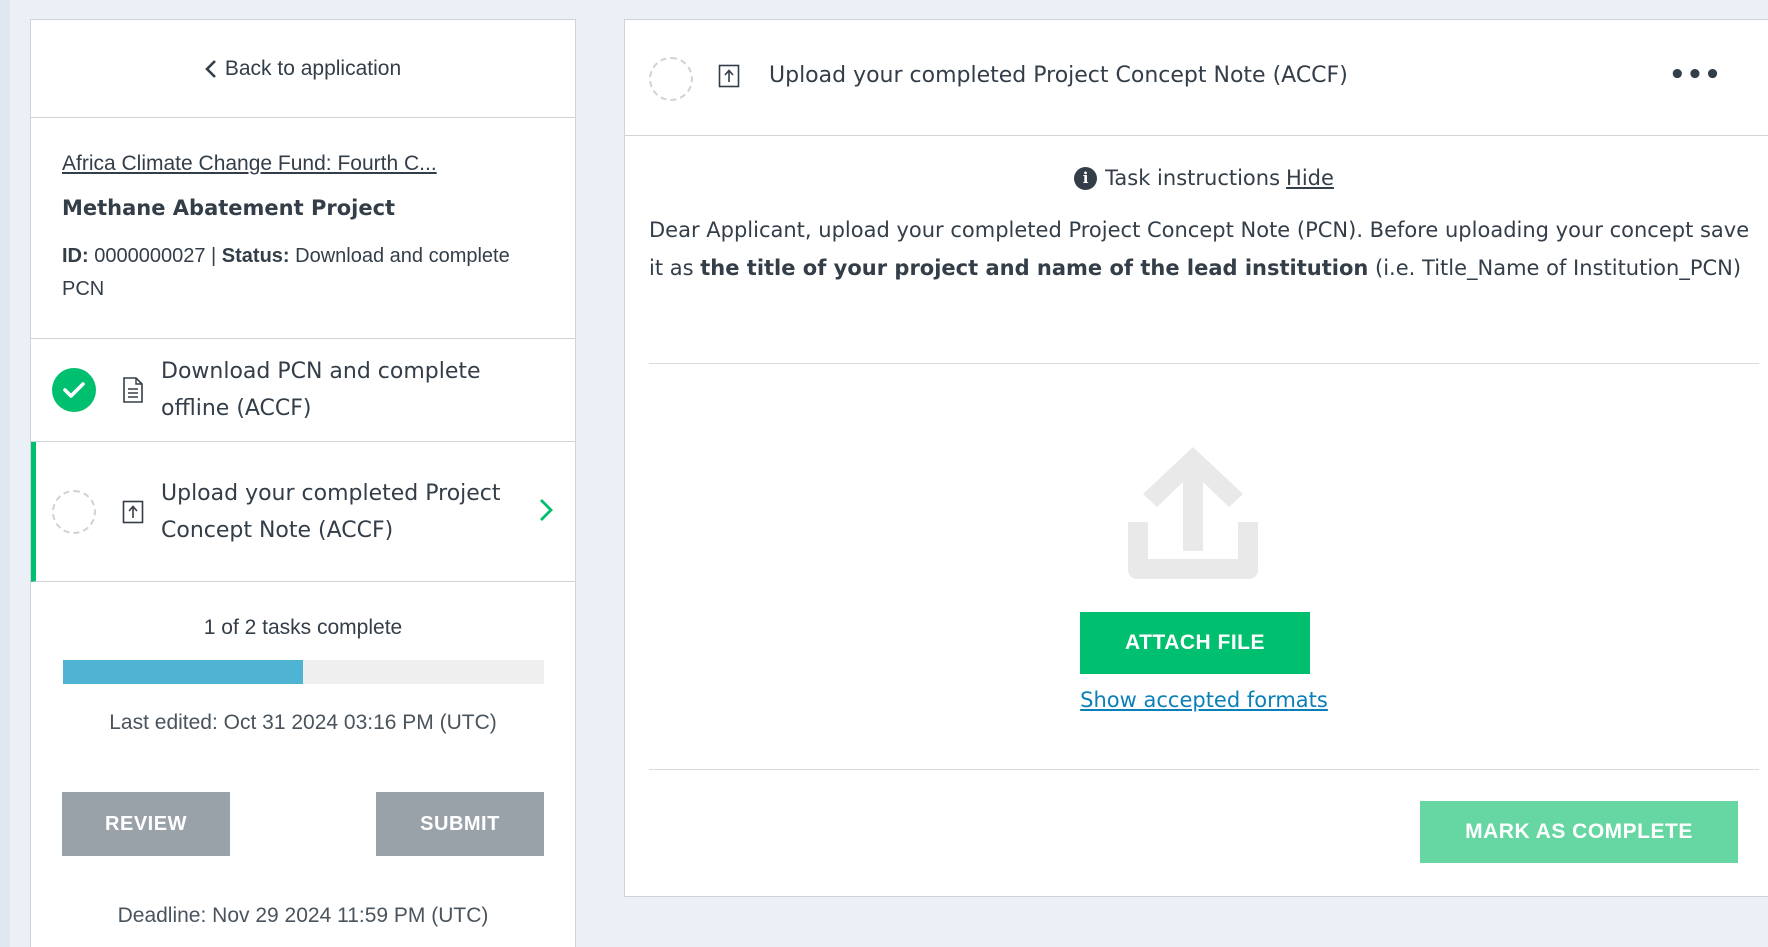 The height and width of the screenshot is (947, 1768). Describe the element at coordinates (313, 68) in the screenshot. I see `back-label: Back to application` at that location.